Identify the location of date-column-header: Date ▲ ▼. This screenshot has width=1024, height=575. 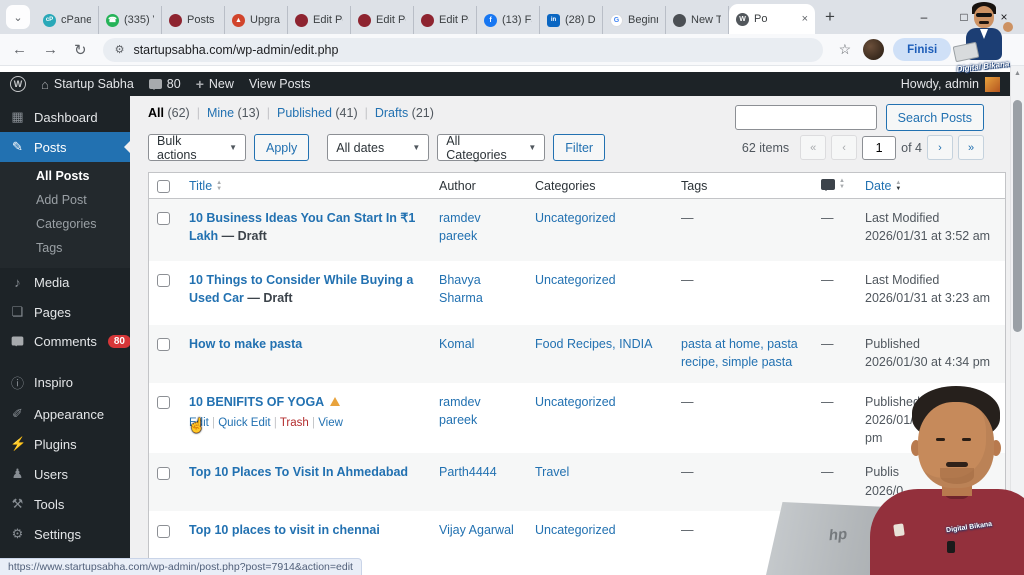
(883, 186).